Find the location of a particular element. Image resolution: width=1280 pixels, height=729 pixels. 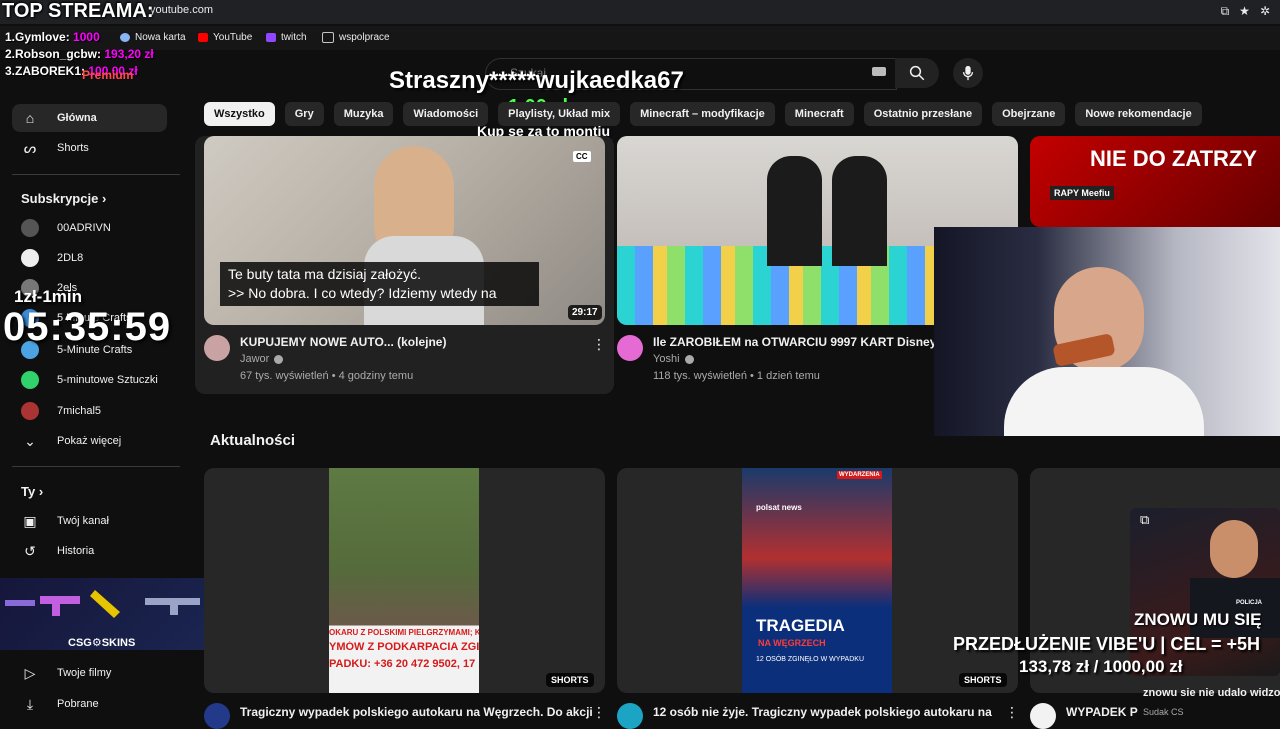

police-badge: POLICJA is located at coordinates (1249, 603).